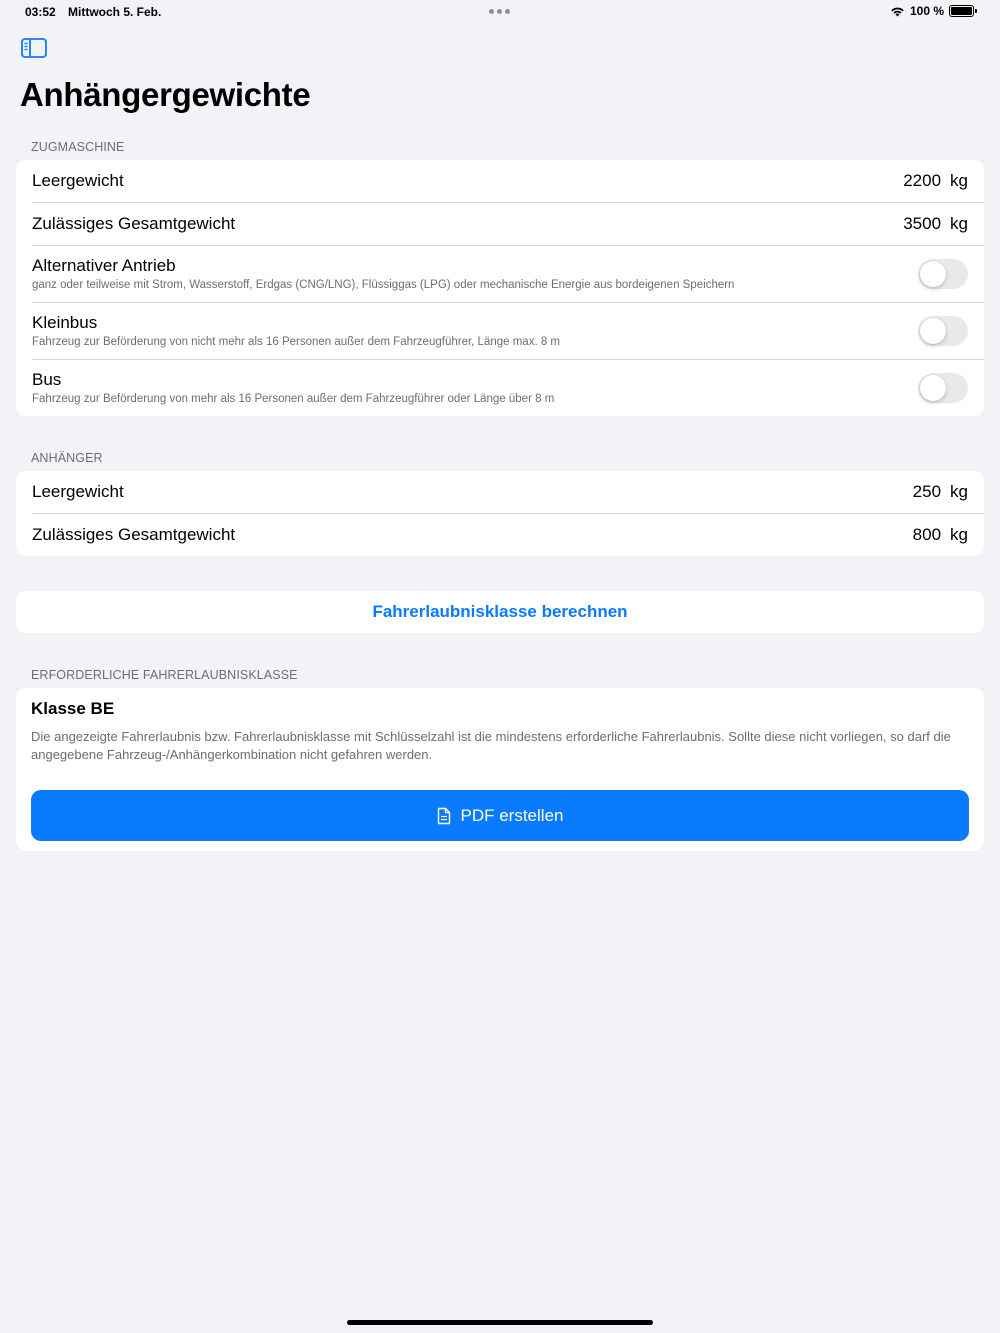  I want to click on zugmaschine-gesamtgewicht-unit: kg, so click(959, 223).